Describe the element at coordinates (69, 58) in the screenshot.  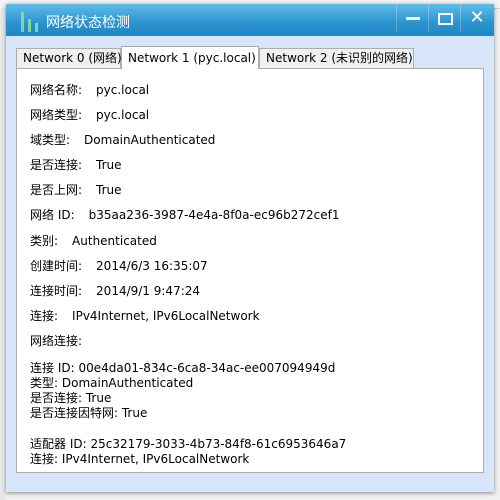
I see `tab-network-0: Network 0 (网络)` at that location.